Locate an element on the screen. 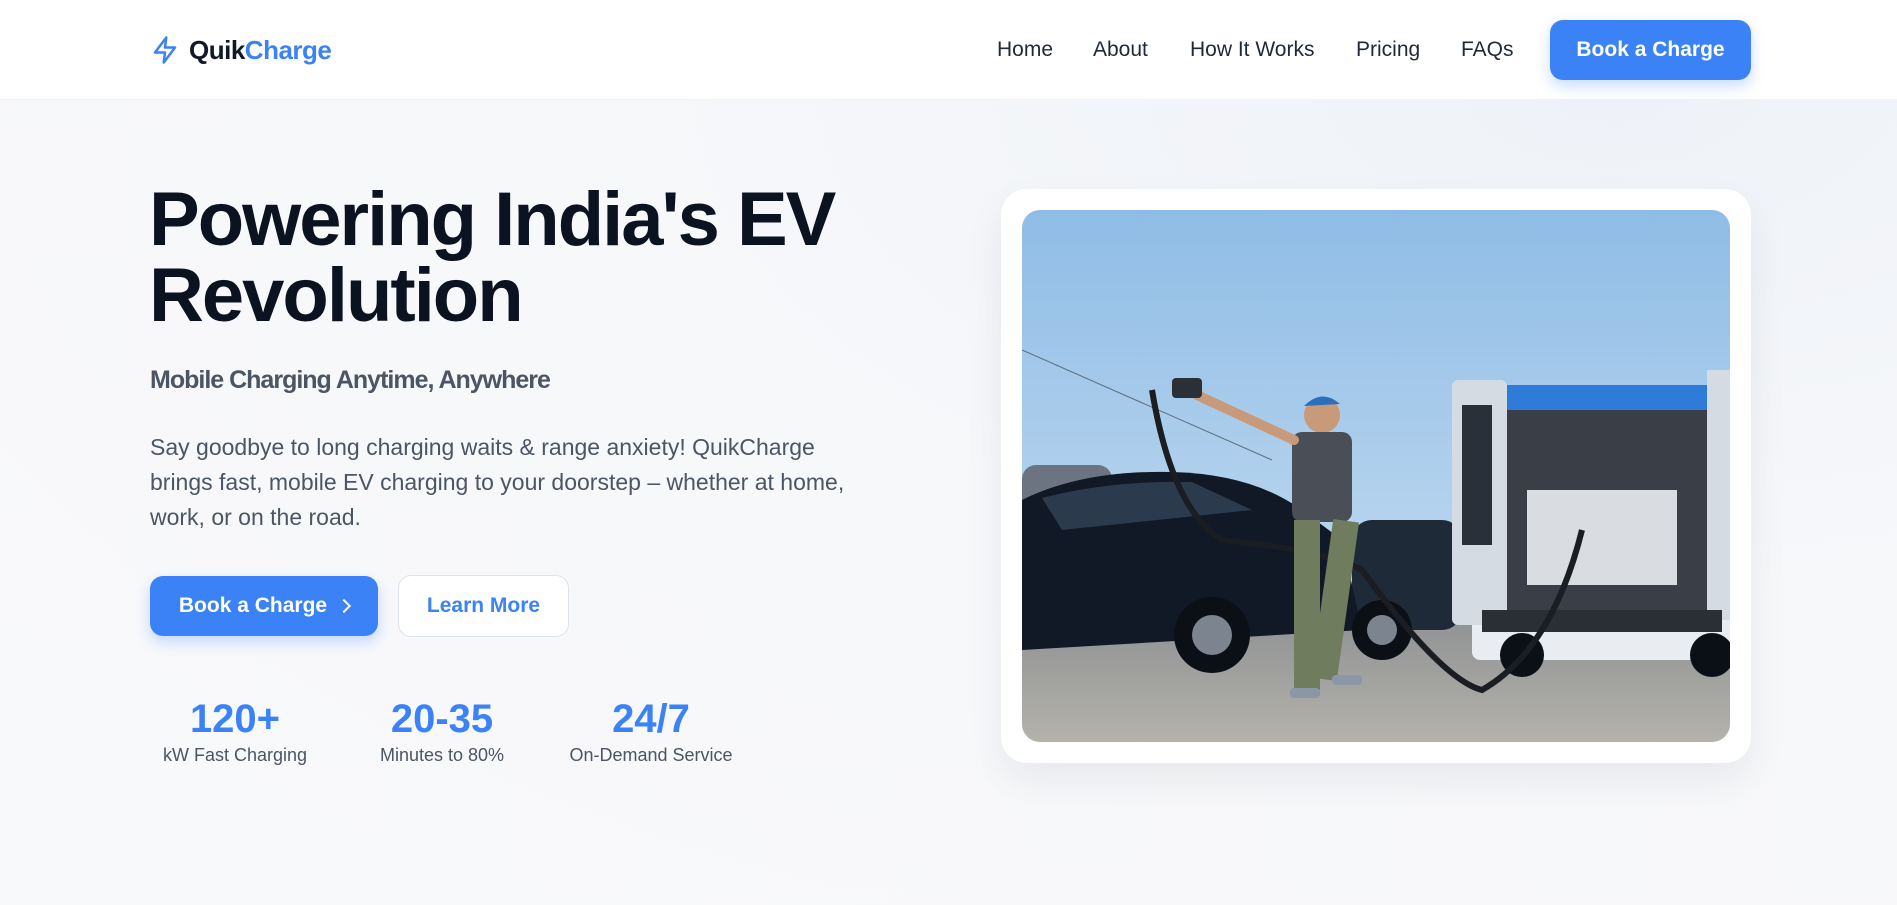  hero-subtitle: Mobile Charging Anytime, Anywhere is located at coordinates (350, 380).